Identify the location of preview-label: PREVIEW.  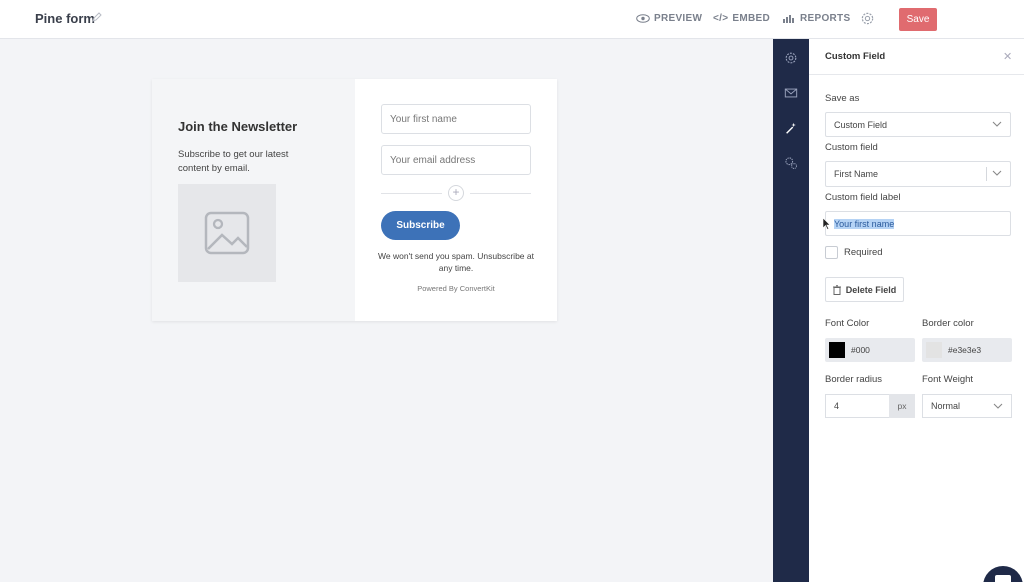
(678, 18).